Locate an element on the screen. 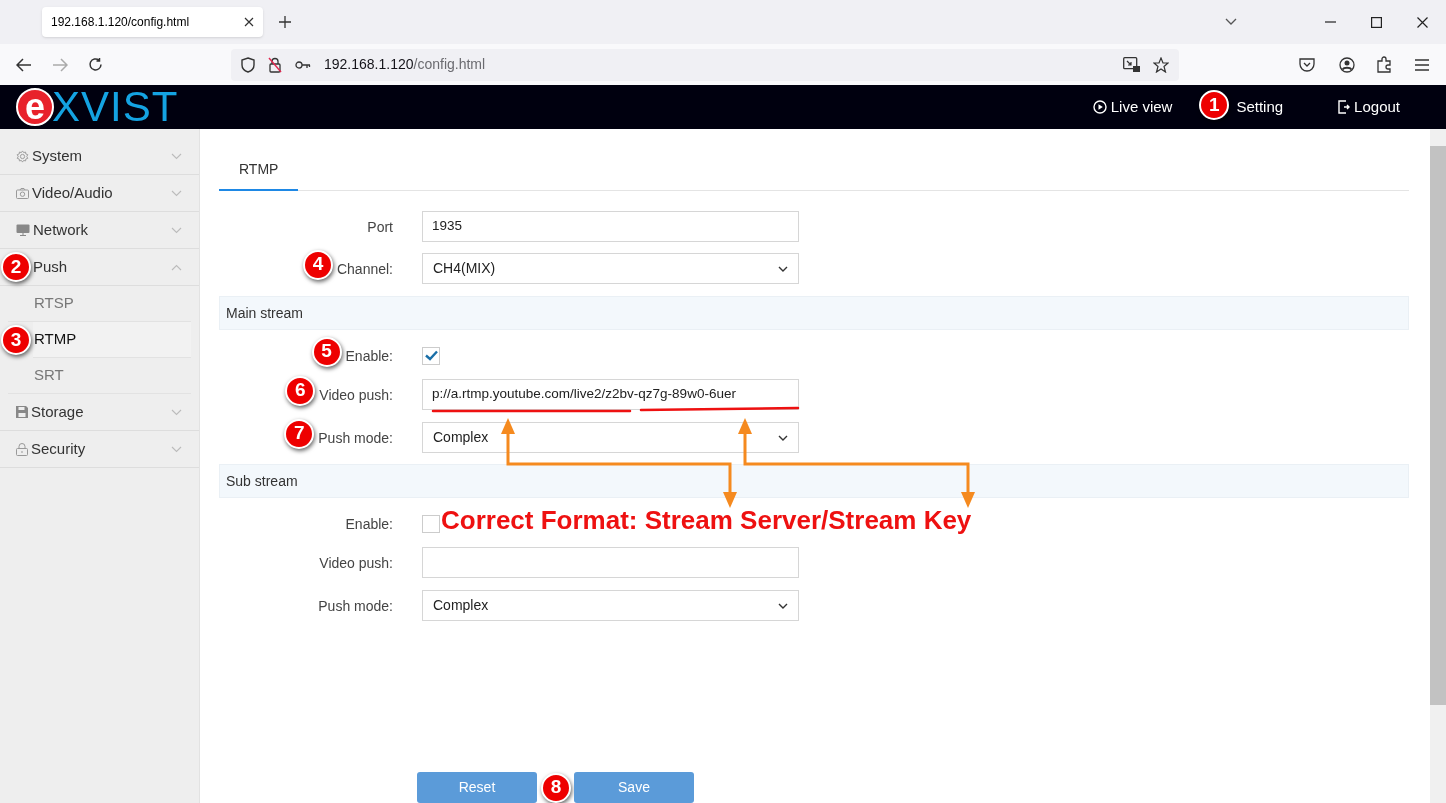  input-field: p://a.rtmp.youtube.com/live2/z2bv-qz7g-89w0-6uer is located at coordinates (610, 394).